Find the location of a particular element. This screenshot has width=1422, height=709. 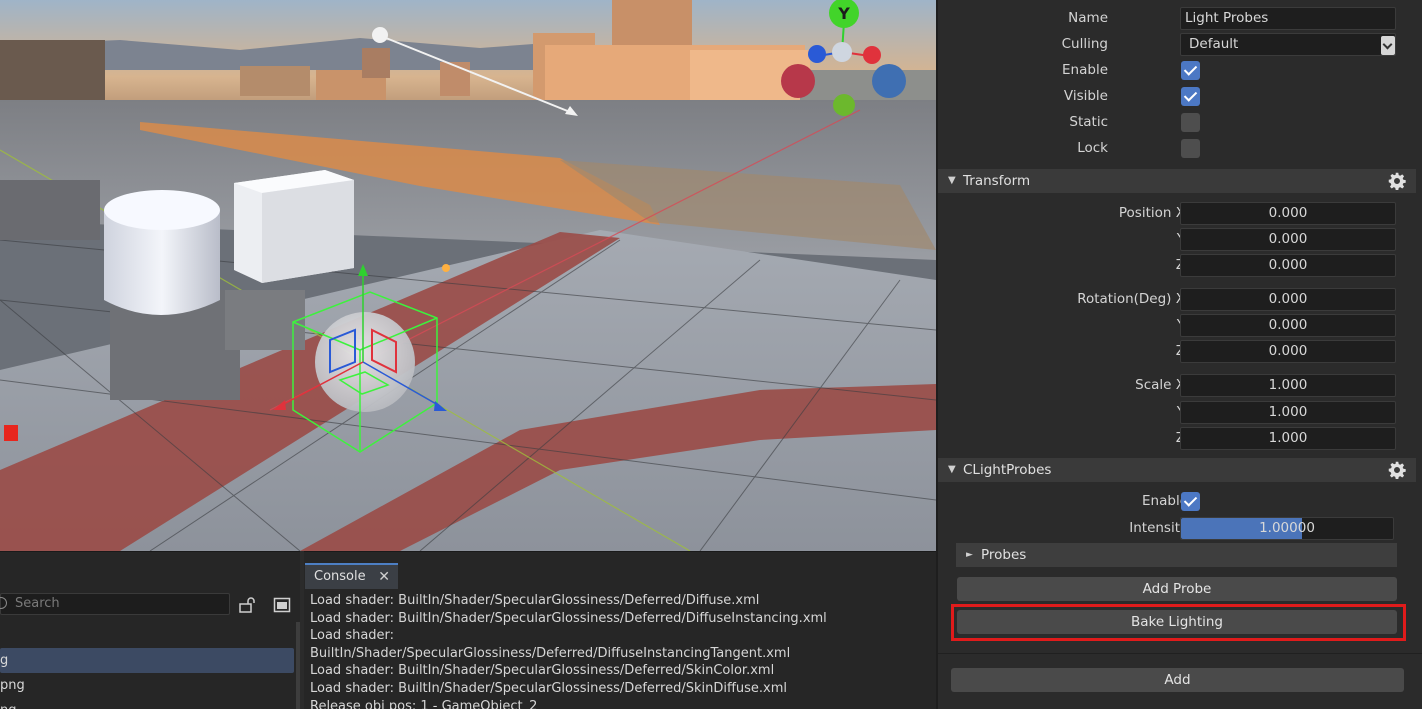

intensity-value: 1.00000 is located at coordinates (1287, 528).